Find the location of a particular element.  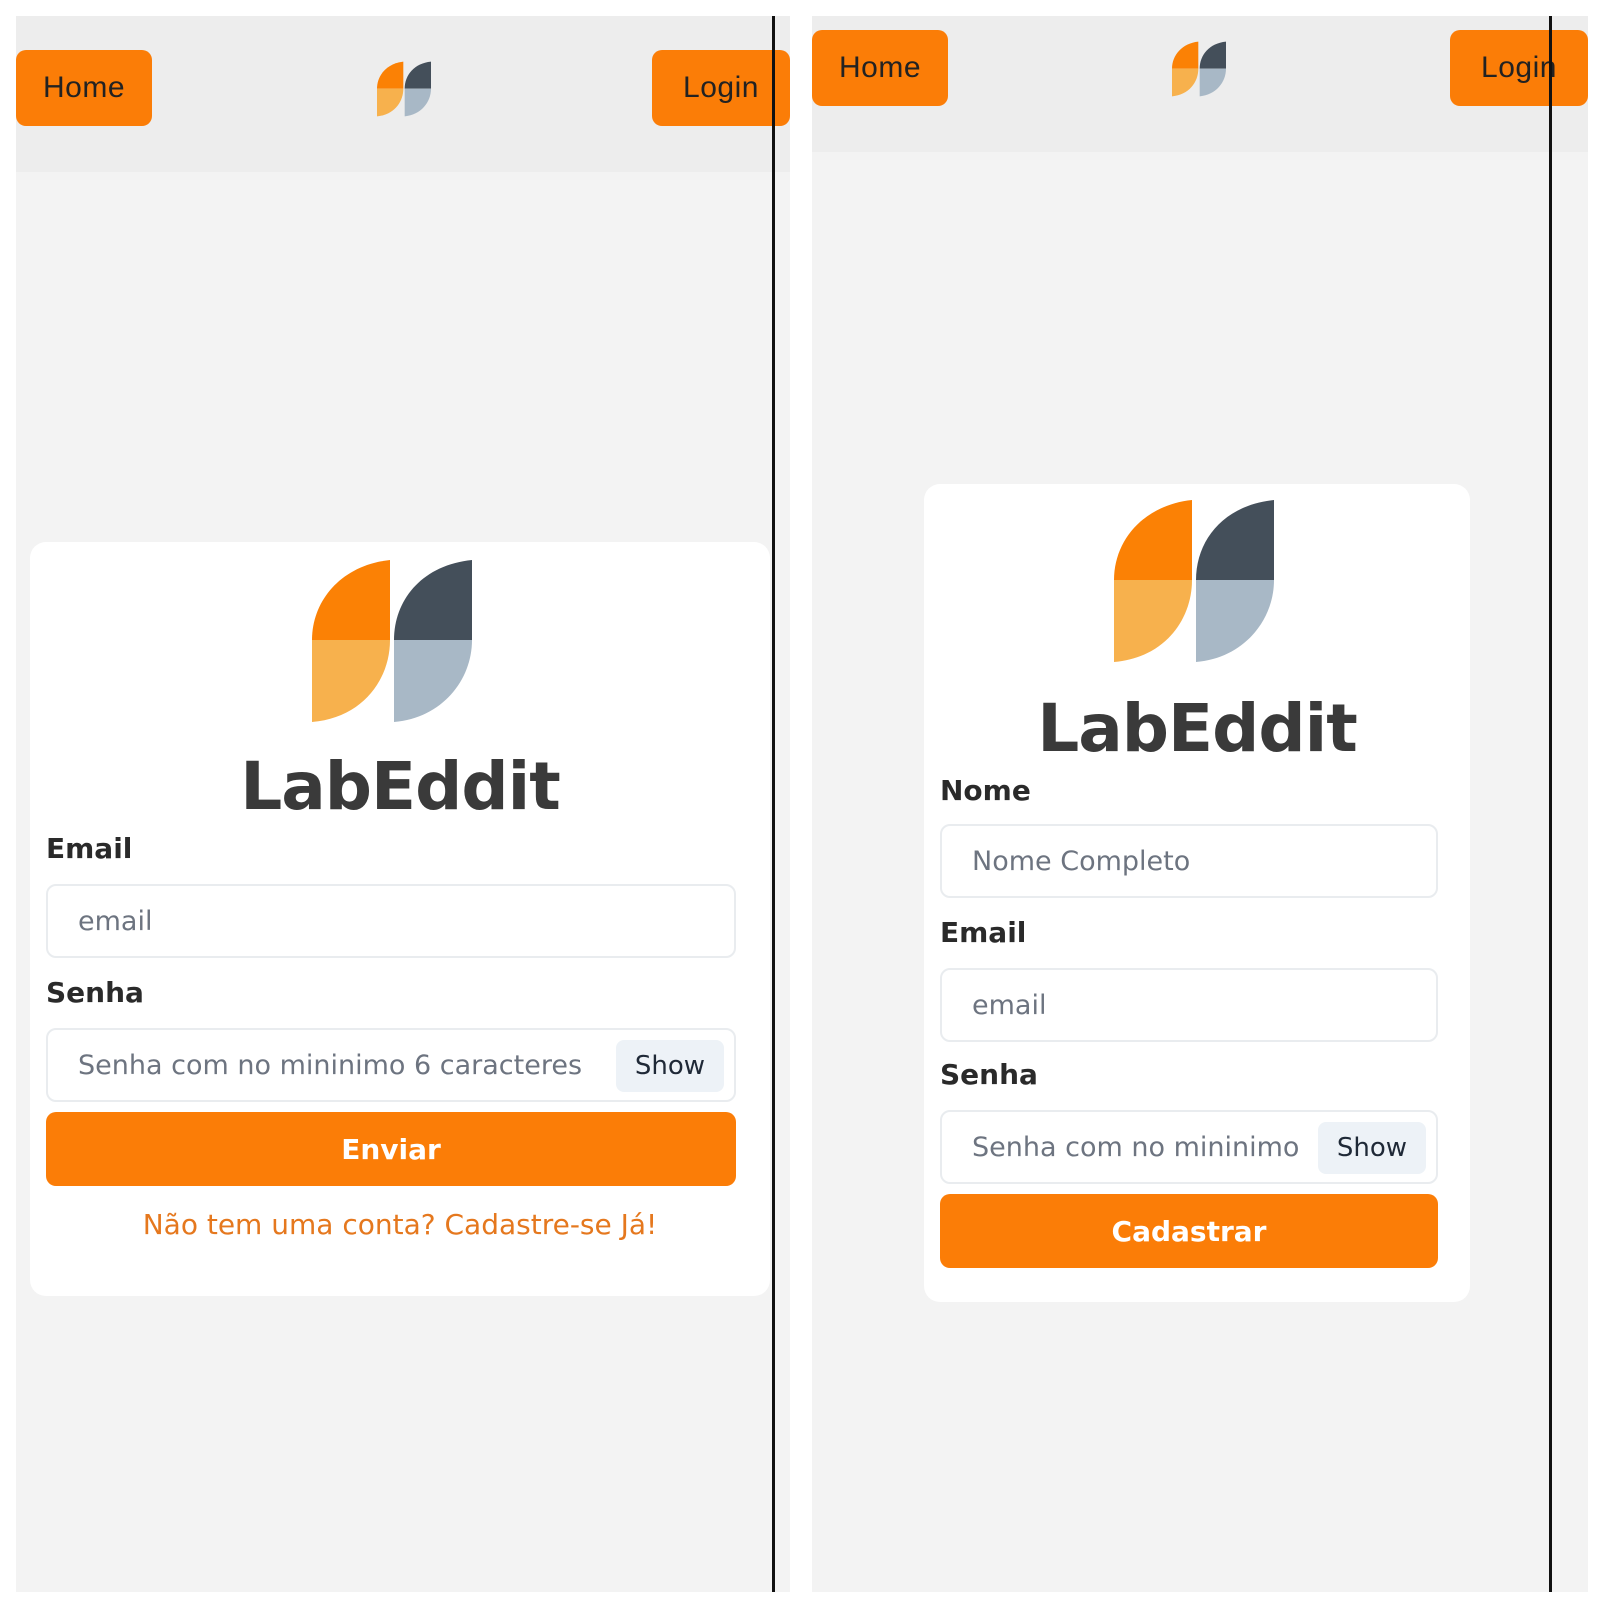

name-field is located at coordinates (1189, 861).